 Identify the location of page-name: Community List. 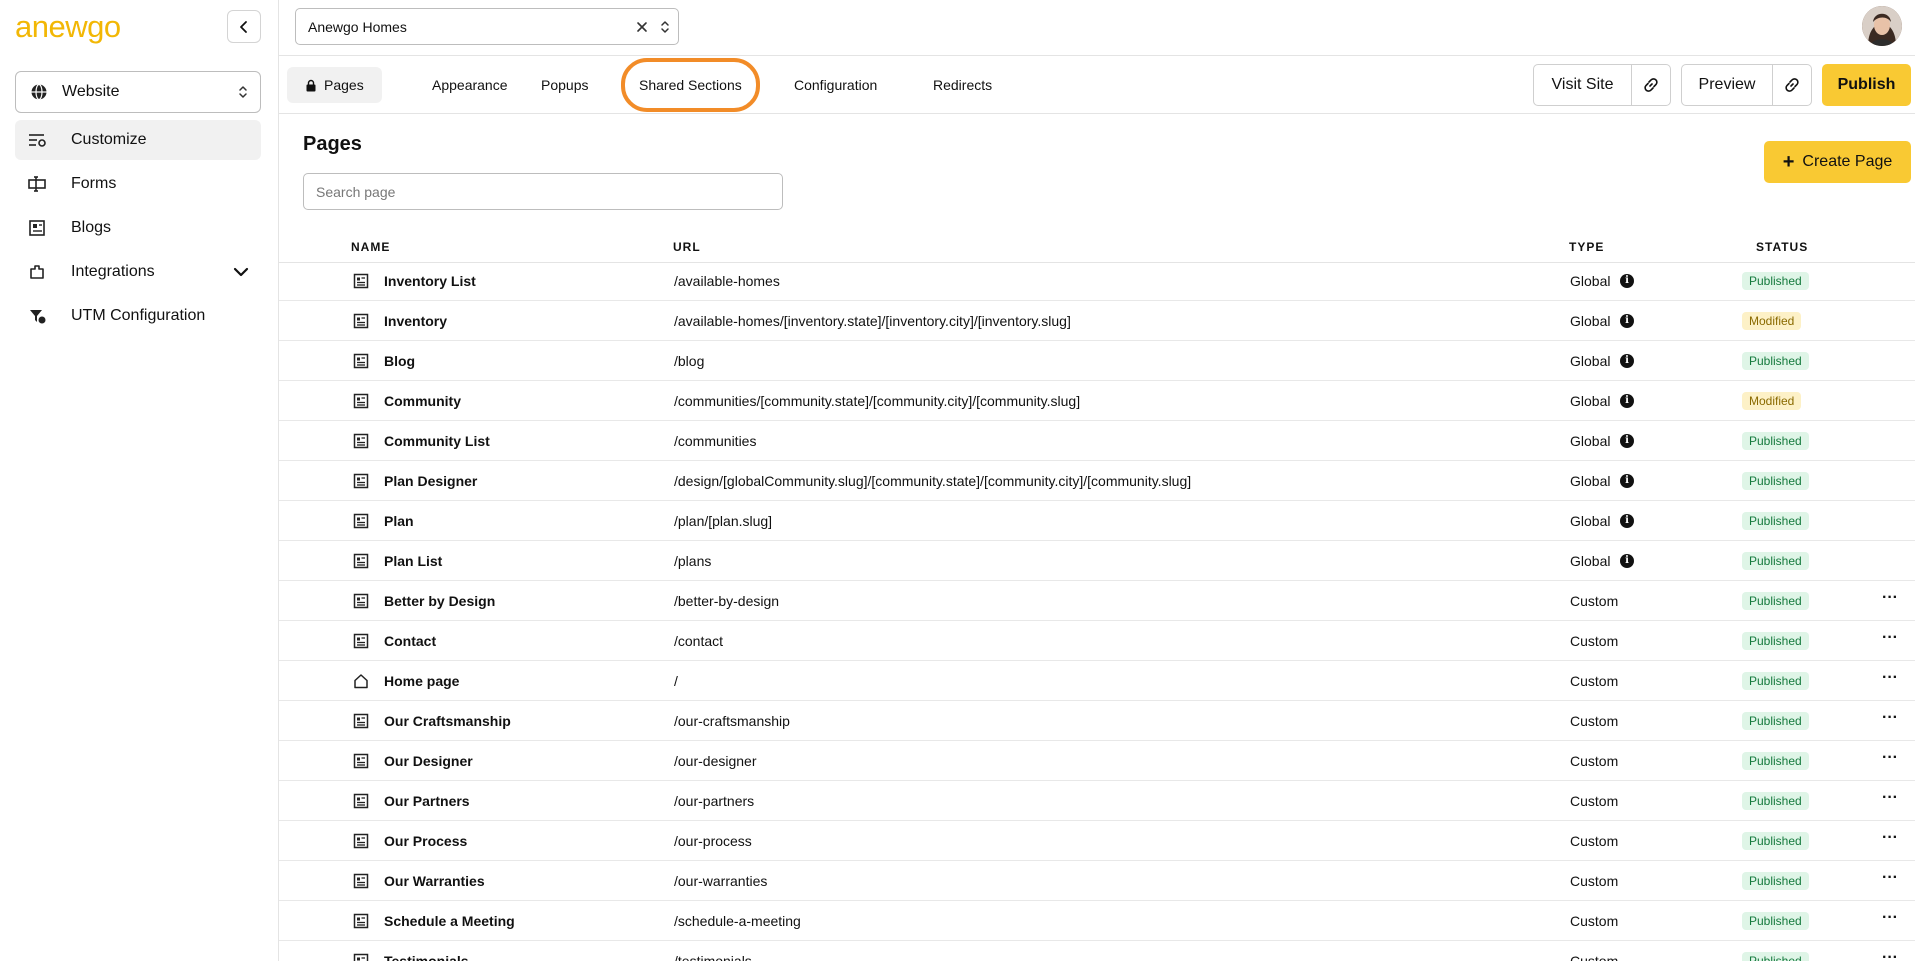
(437, 441).